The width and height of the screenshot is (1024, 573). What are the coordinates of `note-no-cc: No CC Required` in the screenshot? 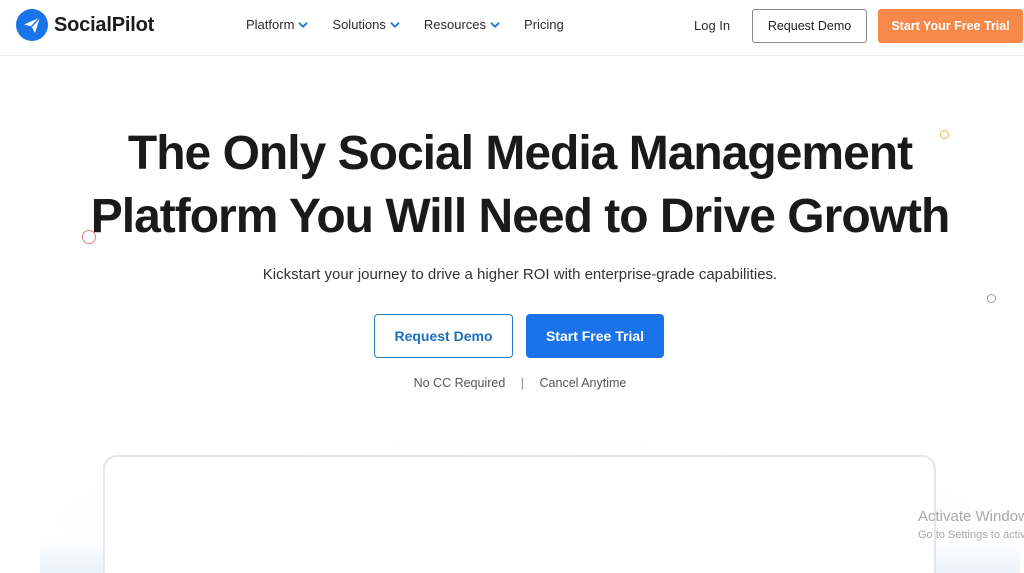 It's located at (459, 383).